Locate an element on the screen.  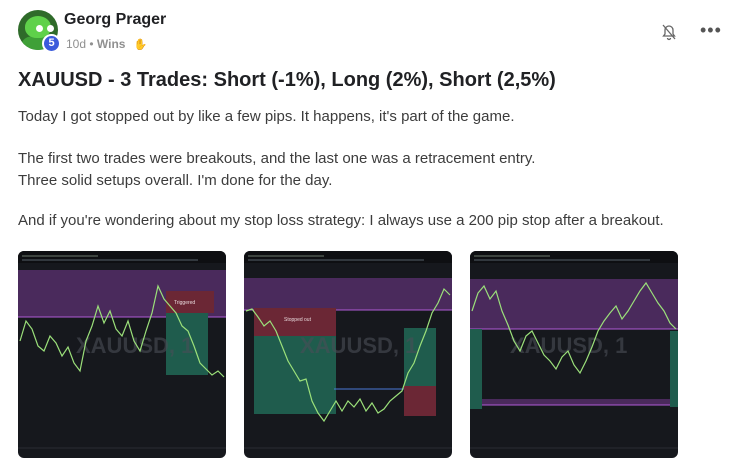
clap-icon: ✋ is located at coordinates (140, 45).